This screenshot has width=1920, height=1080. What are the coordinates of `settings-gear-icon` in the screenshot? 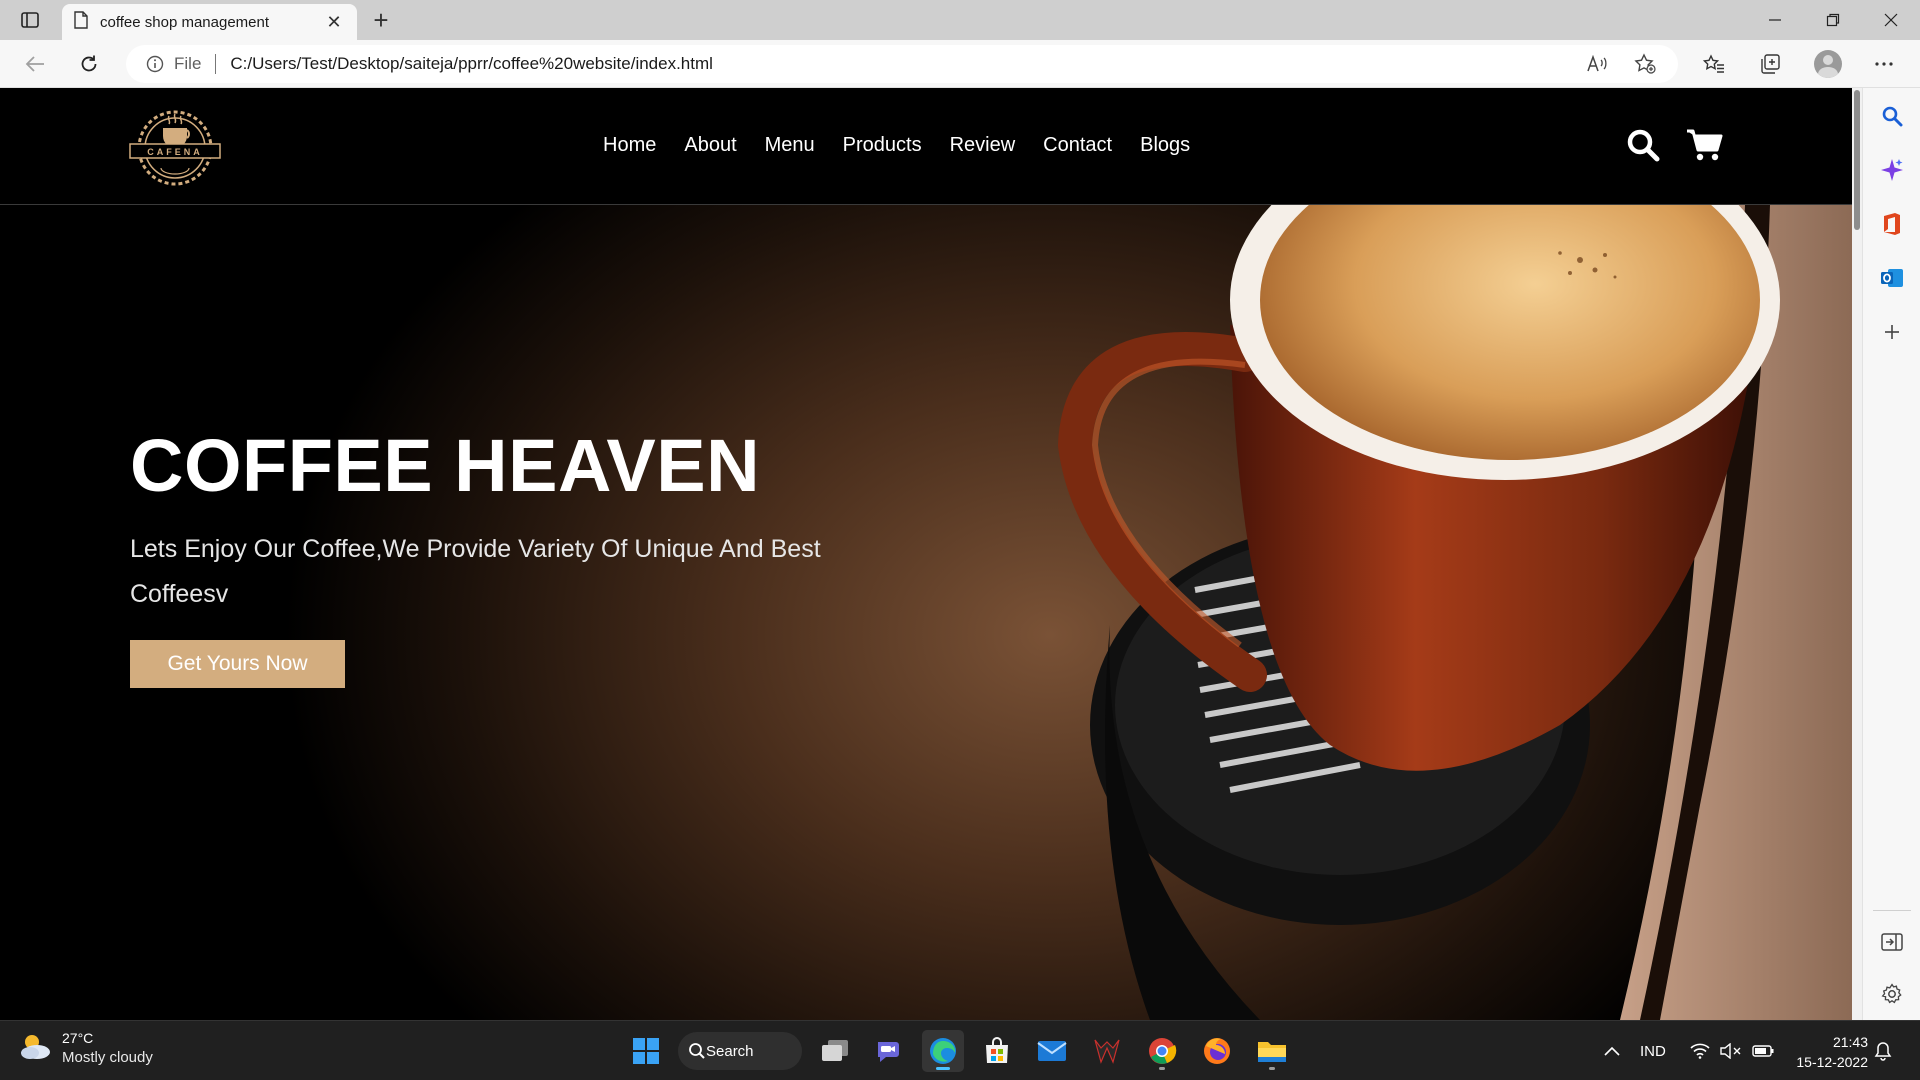 It's located at (1892, 994).